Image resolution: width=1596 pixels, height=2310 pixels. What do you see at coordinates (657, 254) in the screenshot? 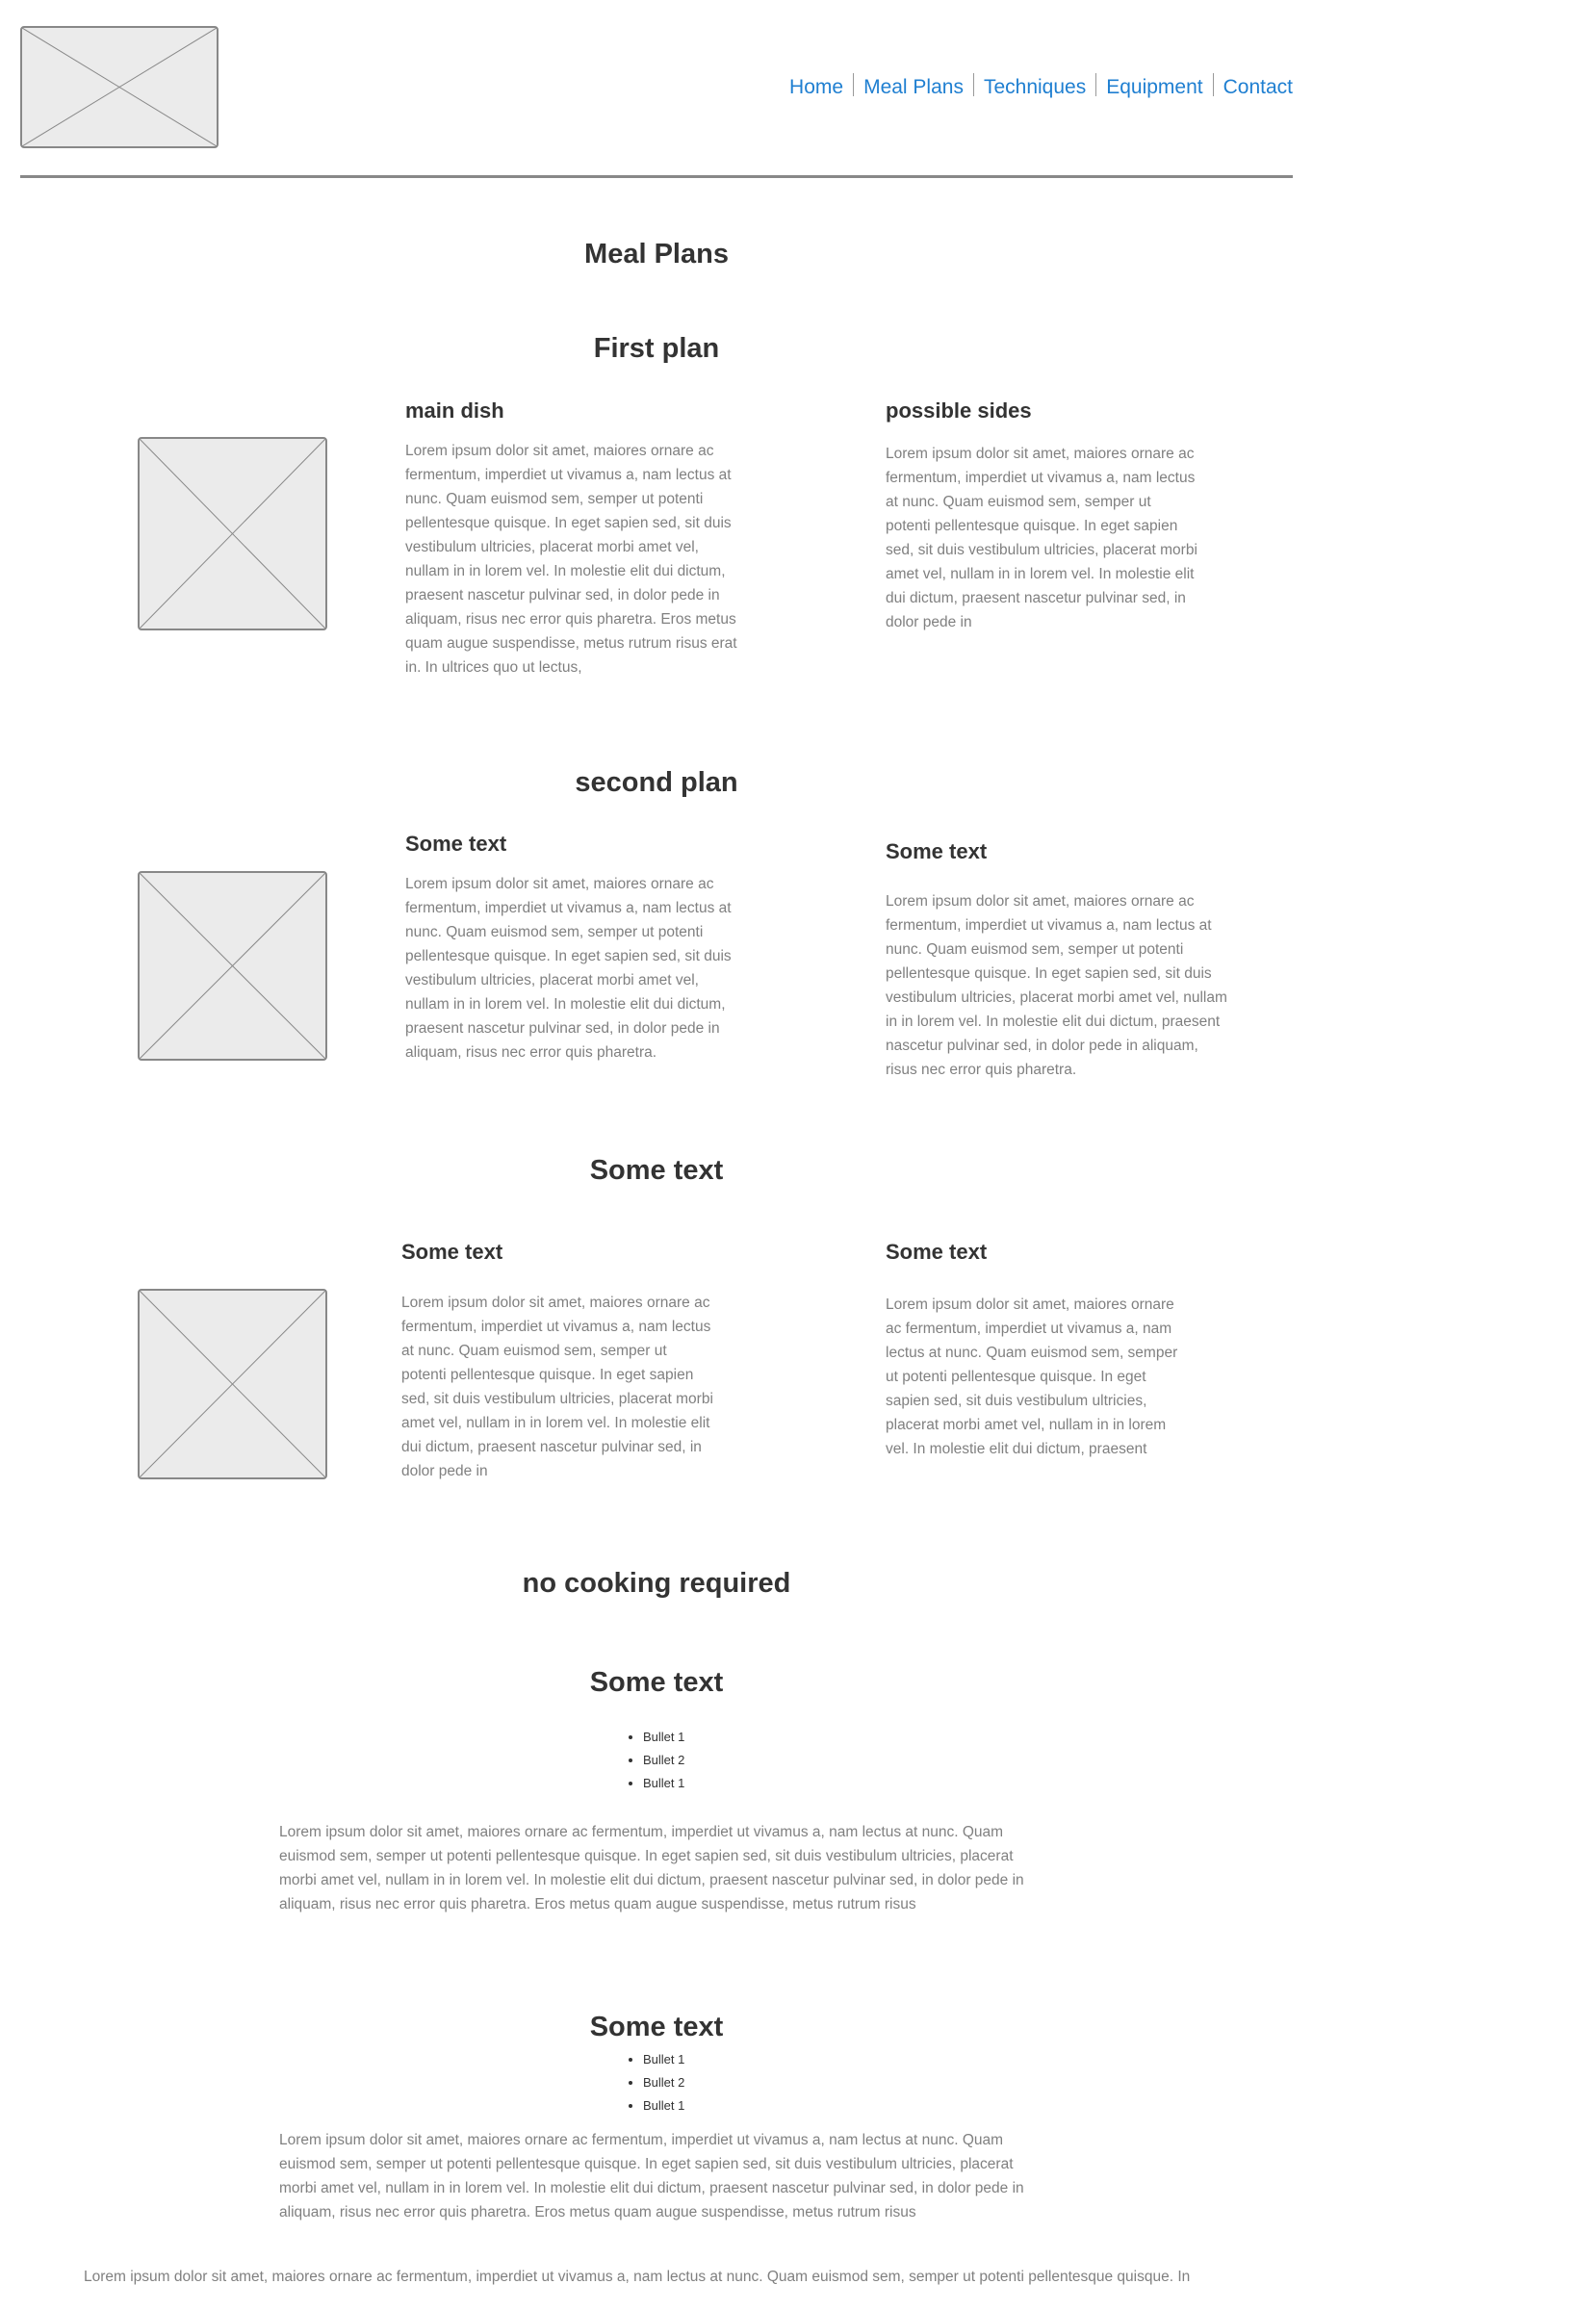
I see `page-title: Meal Plans` at bounding box center [657, 254].